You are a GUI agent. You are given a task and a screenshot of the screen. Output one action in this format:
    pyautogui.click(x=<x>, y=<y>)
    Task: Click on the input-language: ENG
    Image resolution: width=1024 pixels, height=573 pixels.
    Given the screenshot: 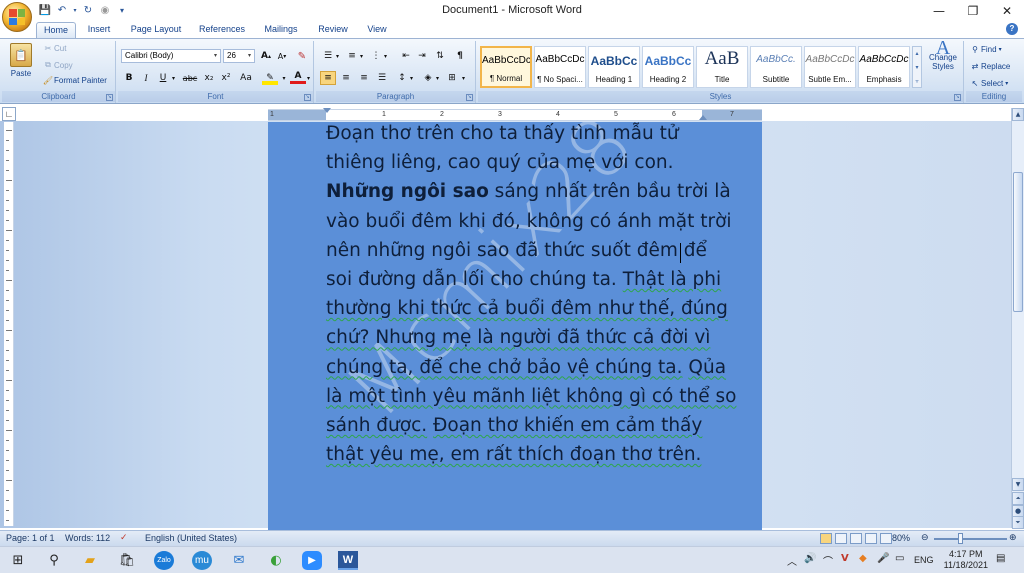 What is the action you would take?
    pyautogui.click(x=924, y=560)
    